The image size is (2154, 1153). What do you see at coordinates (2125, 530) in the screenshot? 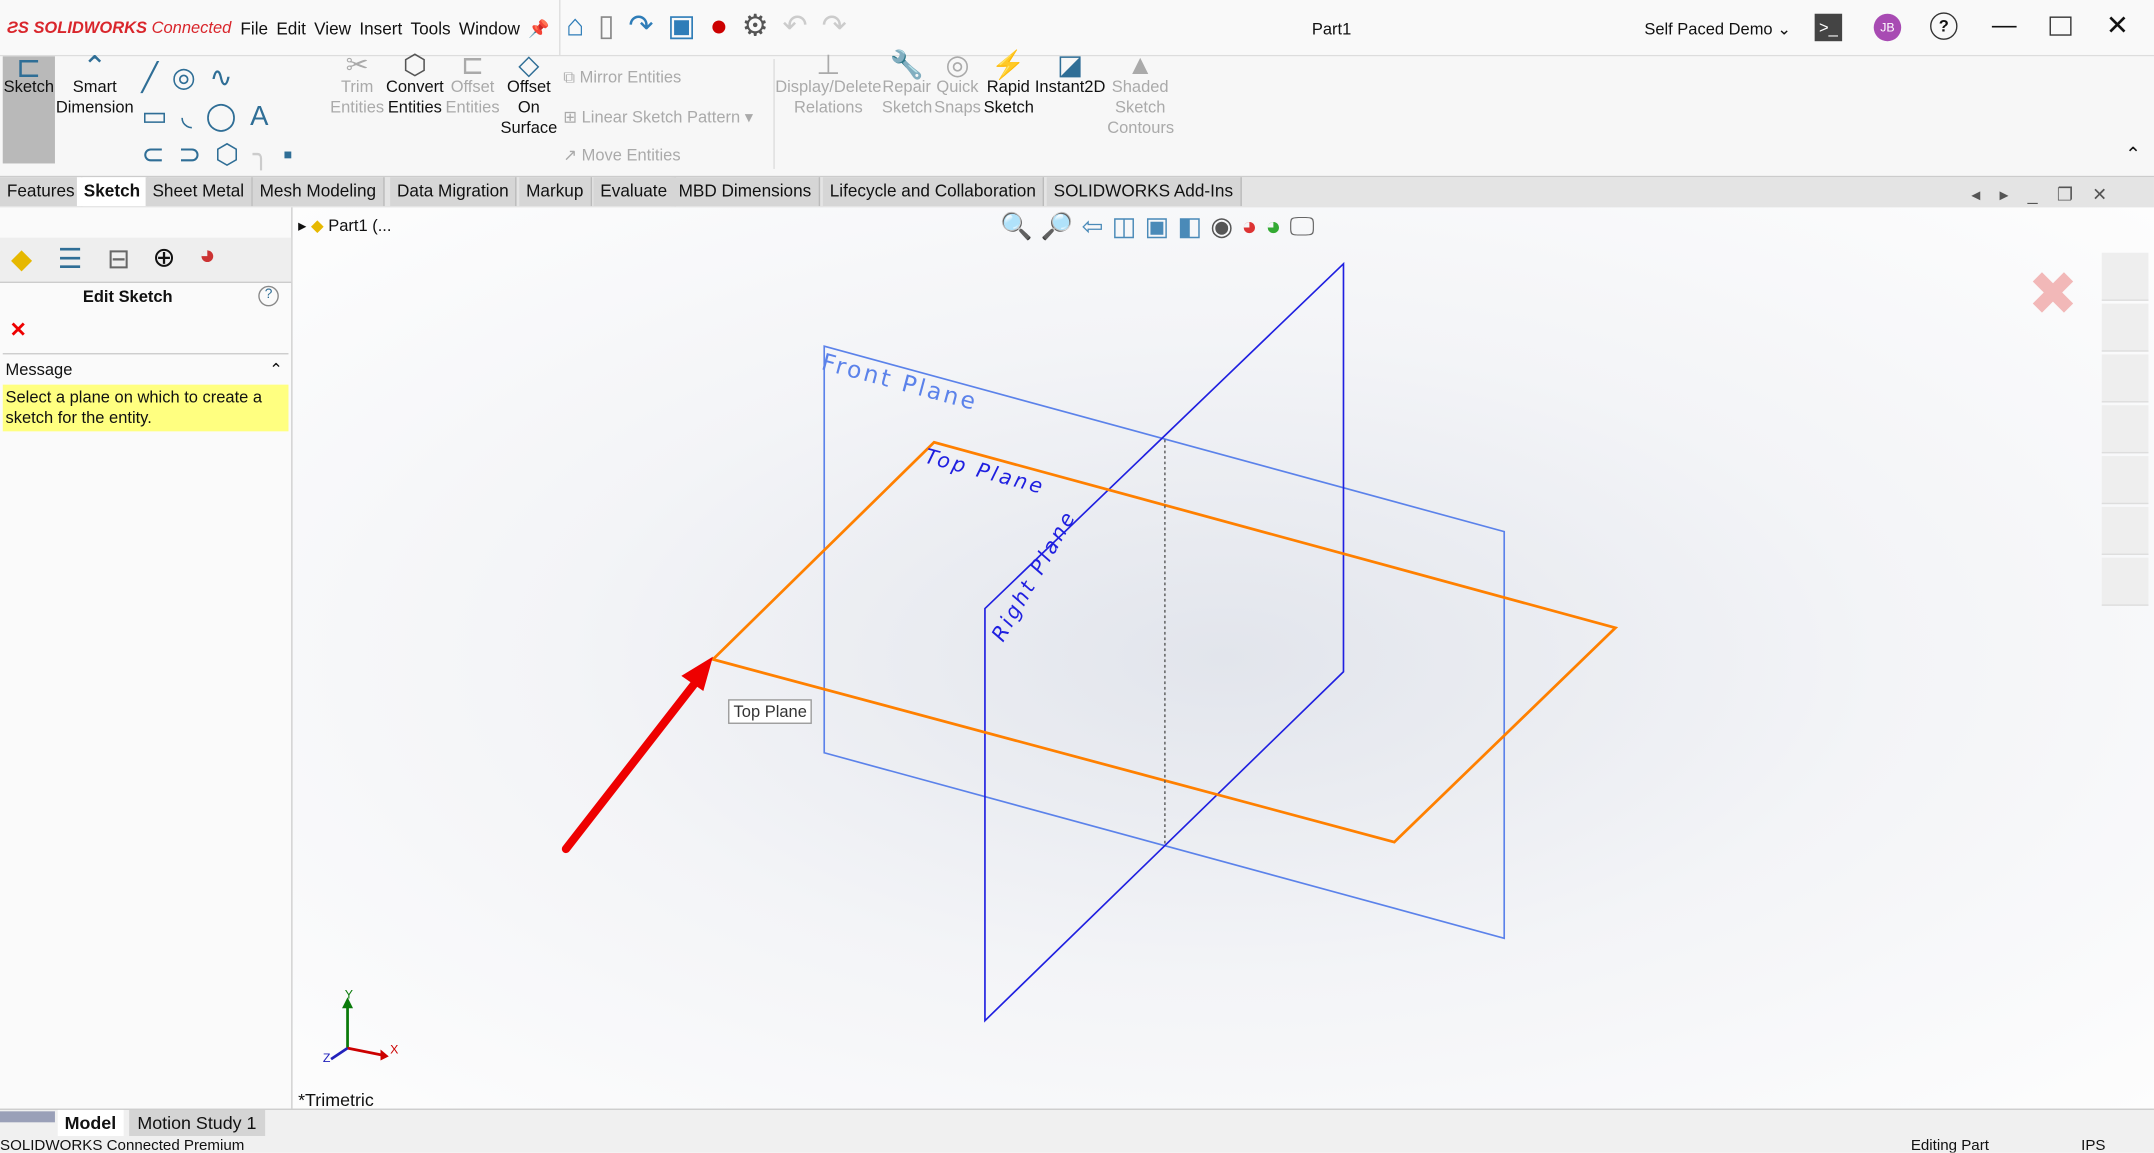
I see `solidworks-forum-icon` at bounding box center [2125, 530].